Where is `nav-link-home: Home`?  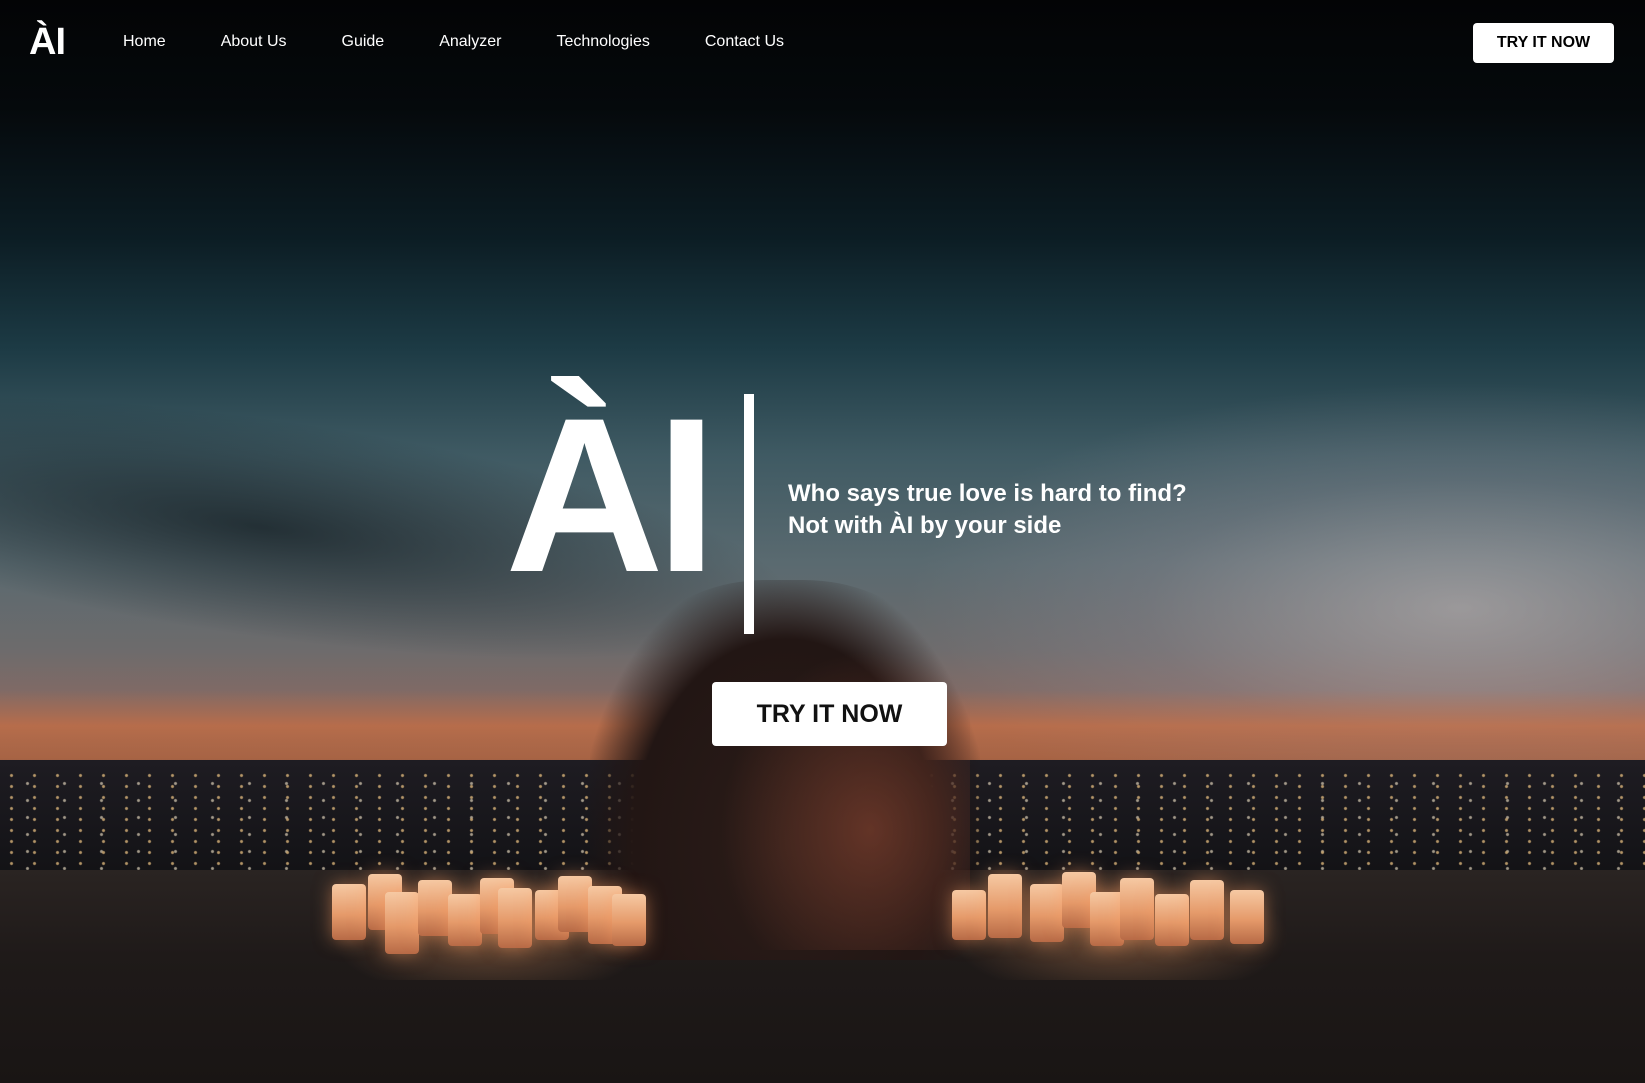 nav-link-home: Home is located at coordinates (144, 42).